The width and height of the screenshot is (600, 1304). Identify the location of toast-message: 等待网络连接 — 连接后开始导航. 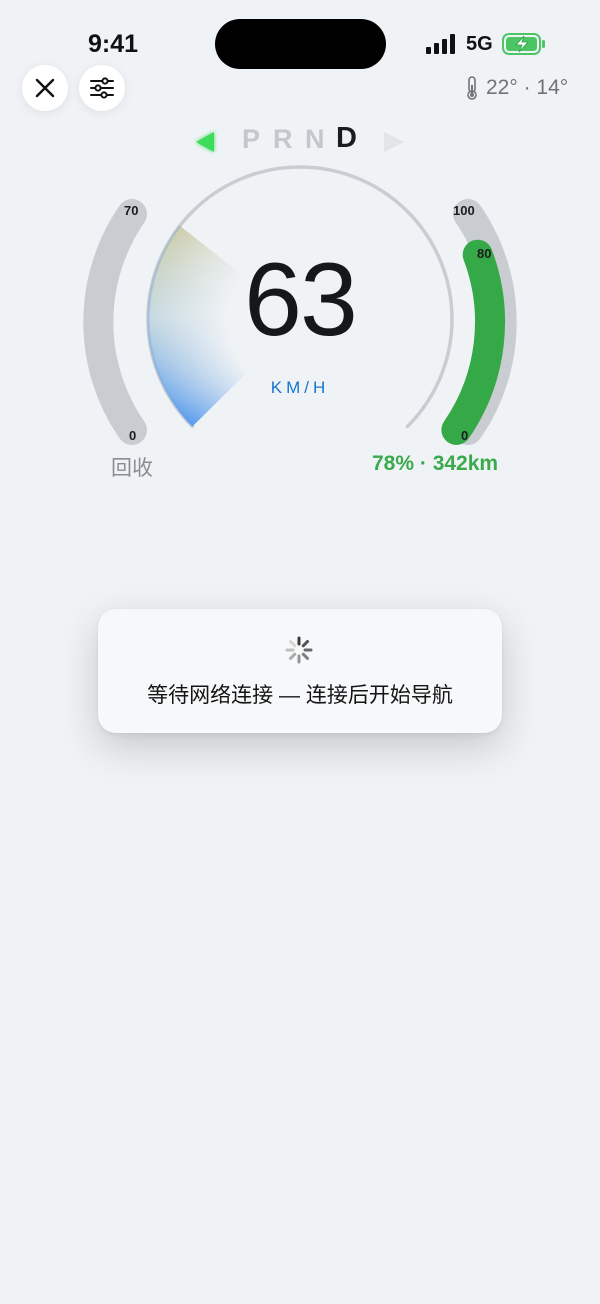
(300, 695).